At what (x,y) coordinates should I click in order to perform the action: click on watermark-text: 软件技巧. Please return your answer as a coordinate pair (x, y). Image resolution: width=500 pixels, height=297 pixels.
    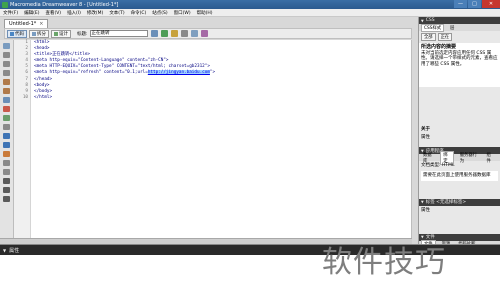
    Looking at the image, I should click on (384, 262).